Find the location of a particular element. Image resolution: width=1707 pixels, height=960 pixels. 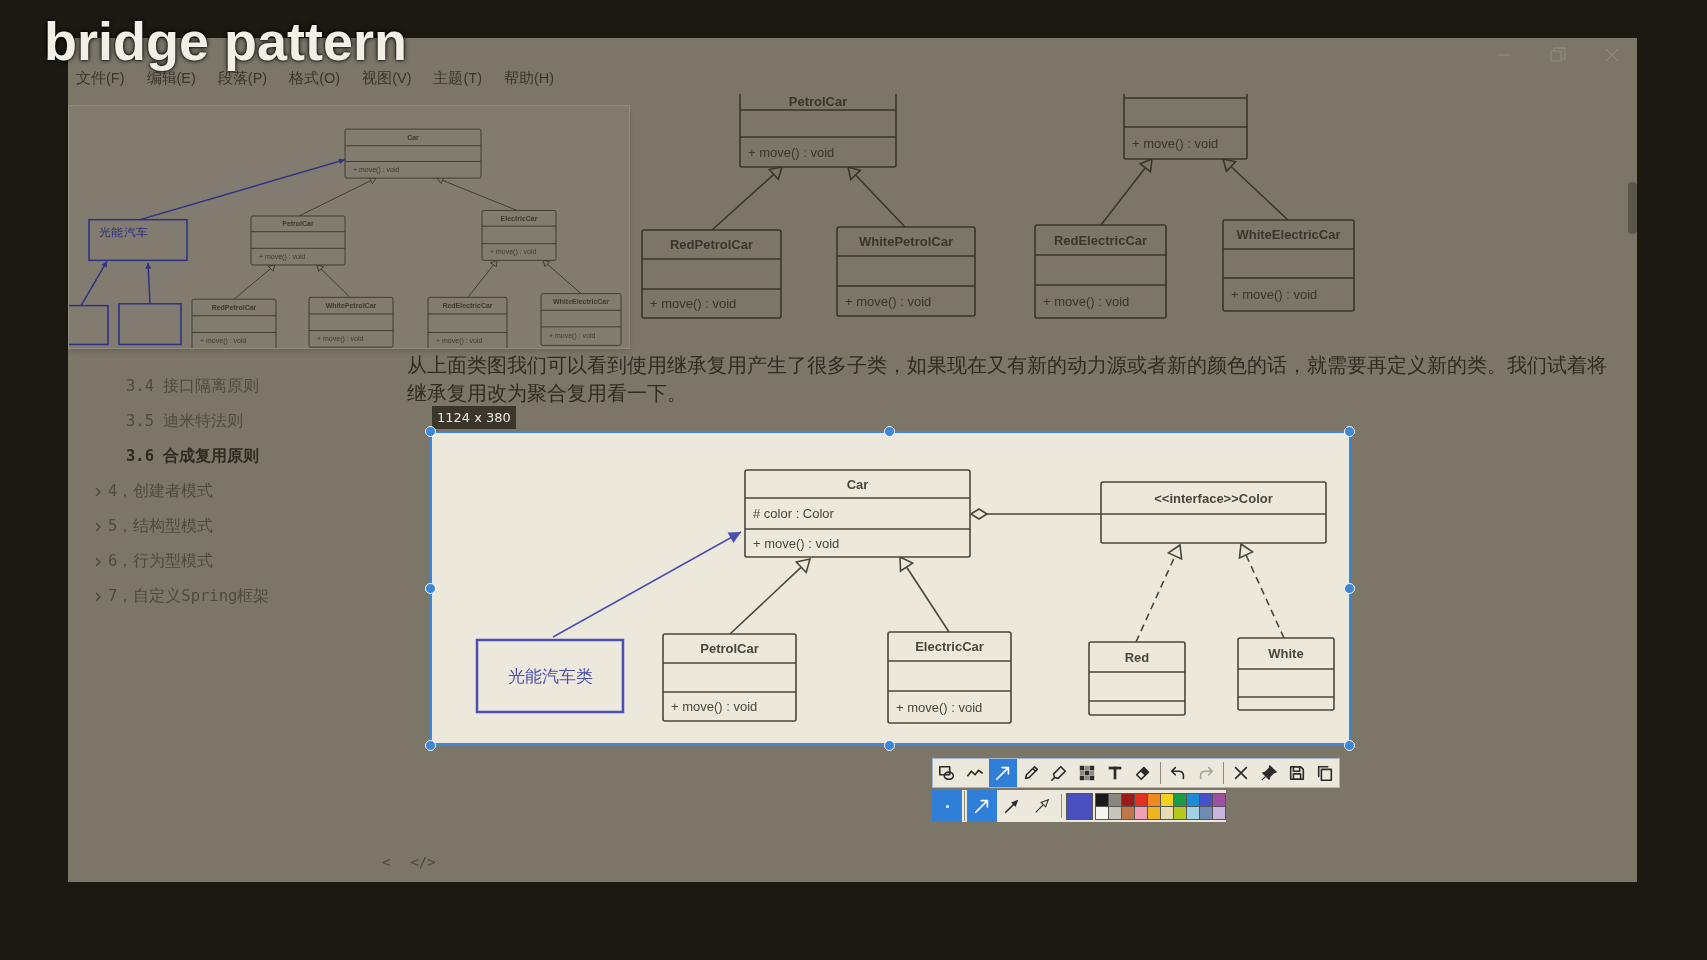

class-name: Car is located at coordinates (857, 484).